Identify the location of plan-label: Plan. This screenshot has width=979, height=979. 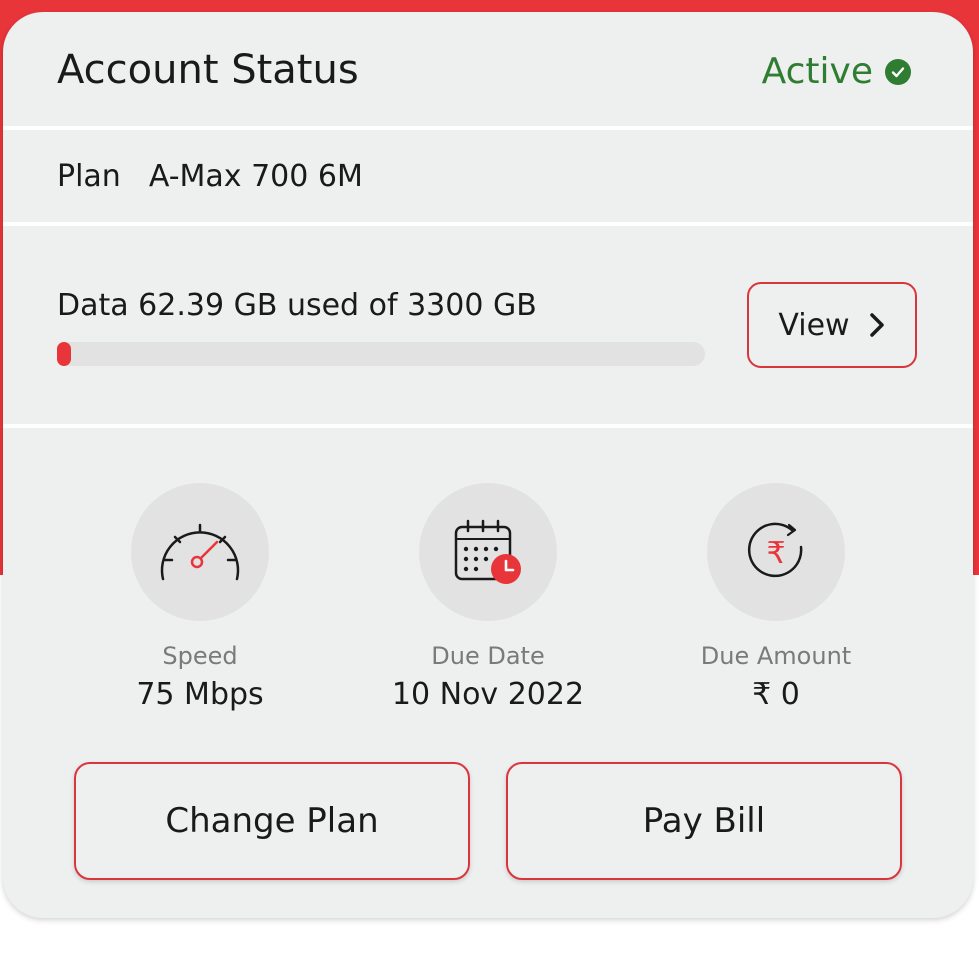
(89, 176).